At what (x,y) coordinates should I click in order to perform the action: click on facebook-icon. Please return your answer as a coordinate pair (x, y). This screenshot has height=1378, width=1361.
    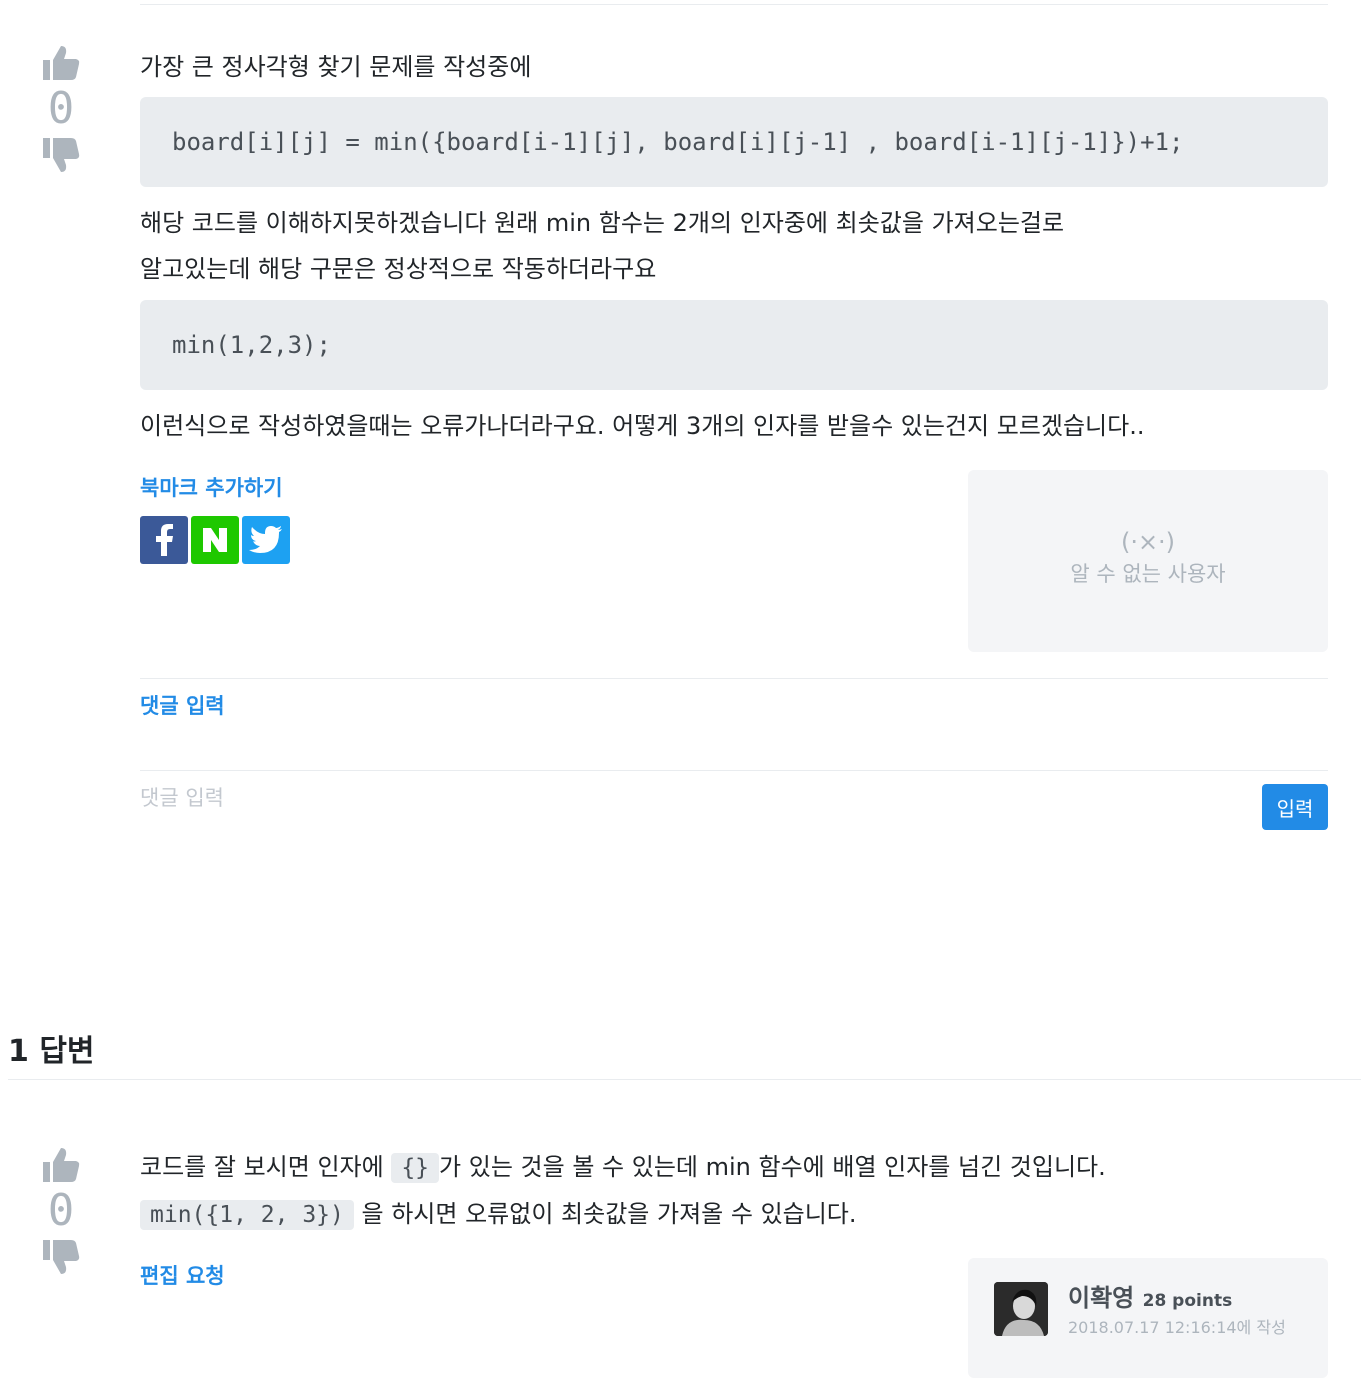
    Looking at the image, I should click on (164, 540).